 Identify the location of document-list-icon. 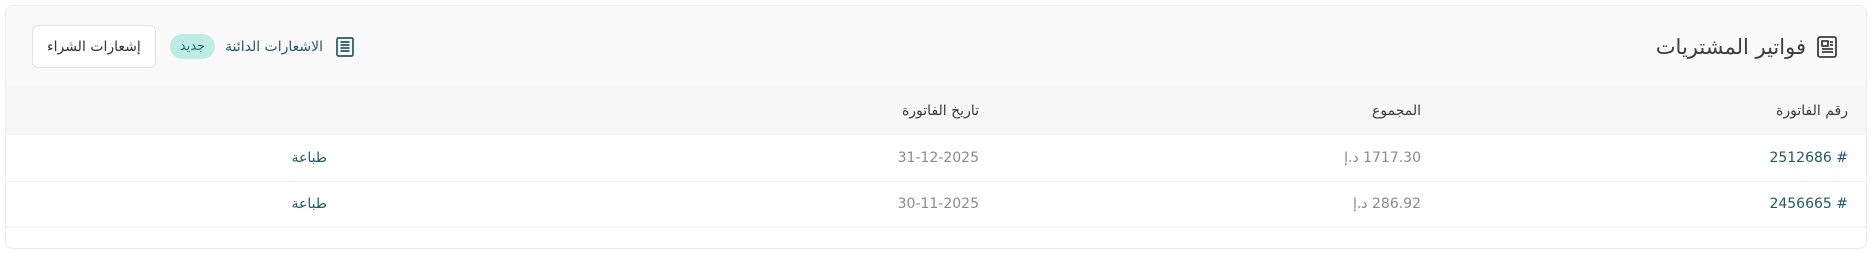
(345, 47).